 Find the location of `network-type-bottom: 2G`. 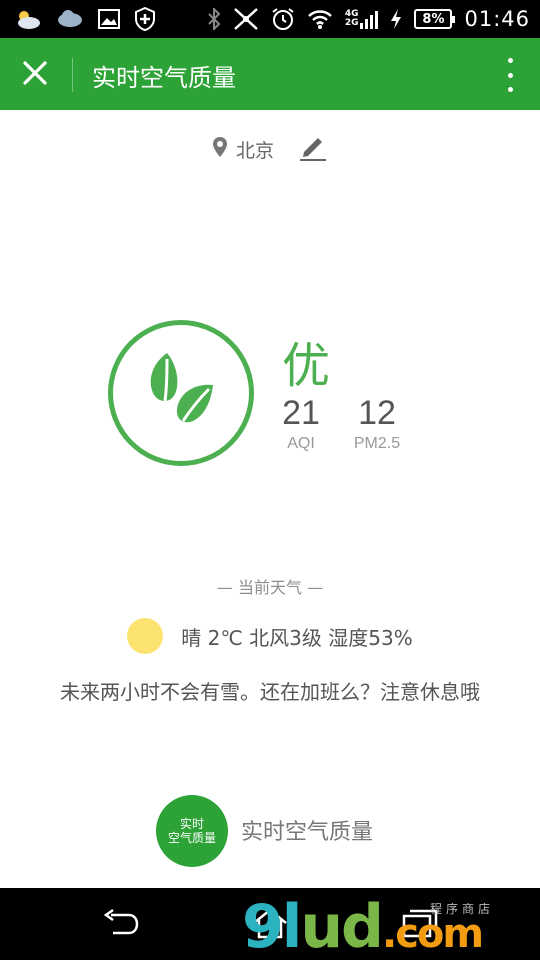

network-type-bottom: 2G is located at coordinates (351, 23).